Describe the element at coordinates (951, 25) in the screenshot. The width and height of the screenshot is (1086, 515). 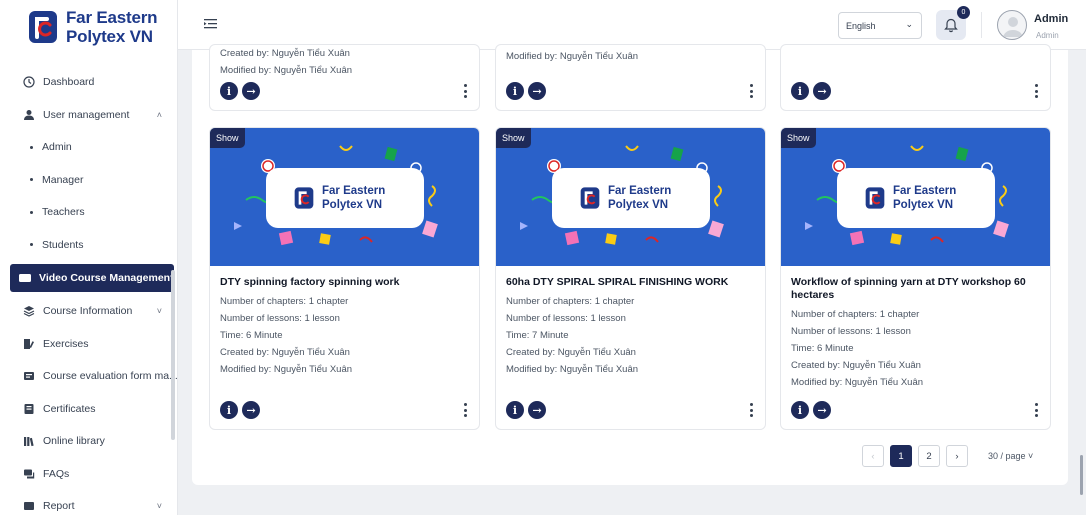
I see `bell-icon` at that location.